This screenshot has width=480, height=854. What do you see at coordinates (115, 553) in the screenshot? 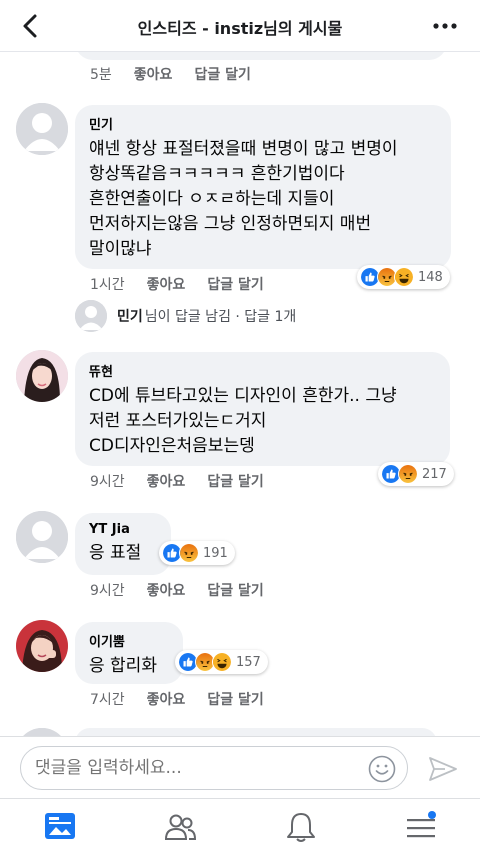
I see `comment-text: 응 표절` at bounding box center [115, 553].